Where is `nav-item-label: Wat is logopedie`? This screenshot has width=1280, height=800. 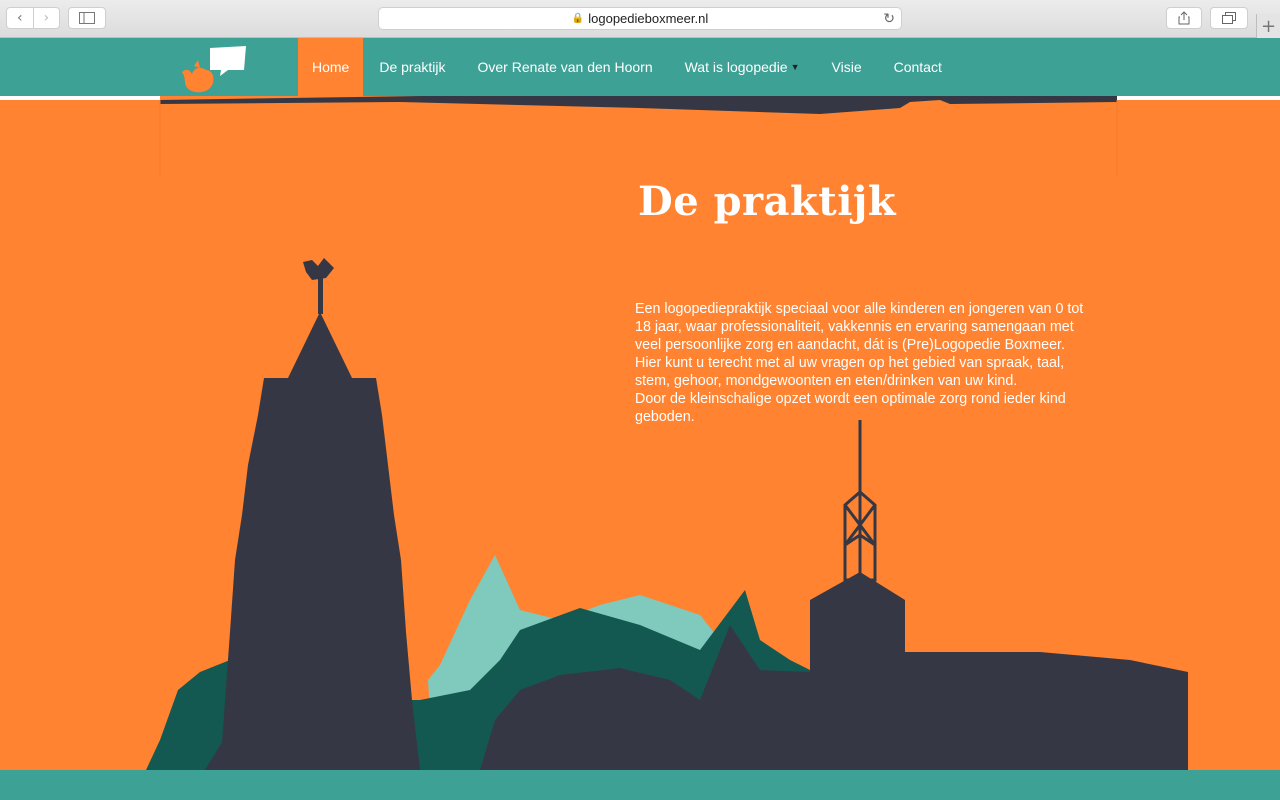 nav-item-label: Wat is logopedie is located at coordinates (736, 67).